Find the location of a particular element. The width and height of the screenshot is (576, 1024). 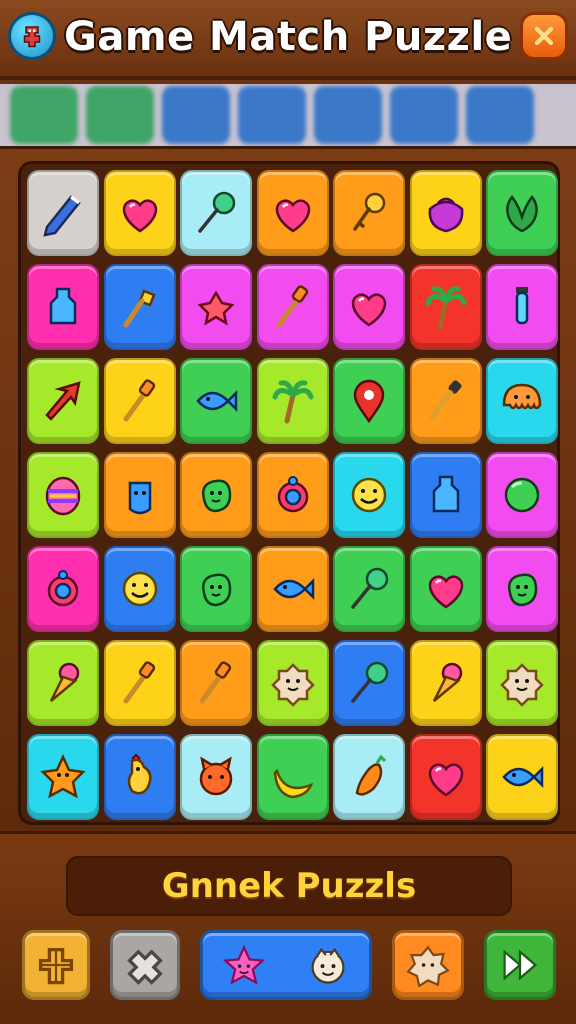

cat-icon is located at coordinates (216, 776).